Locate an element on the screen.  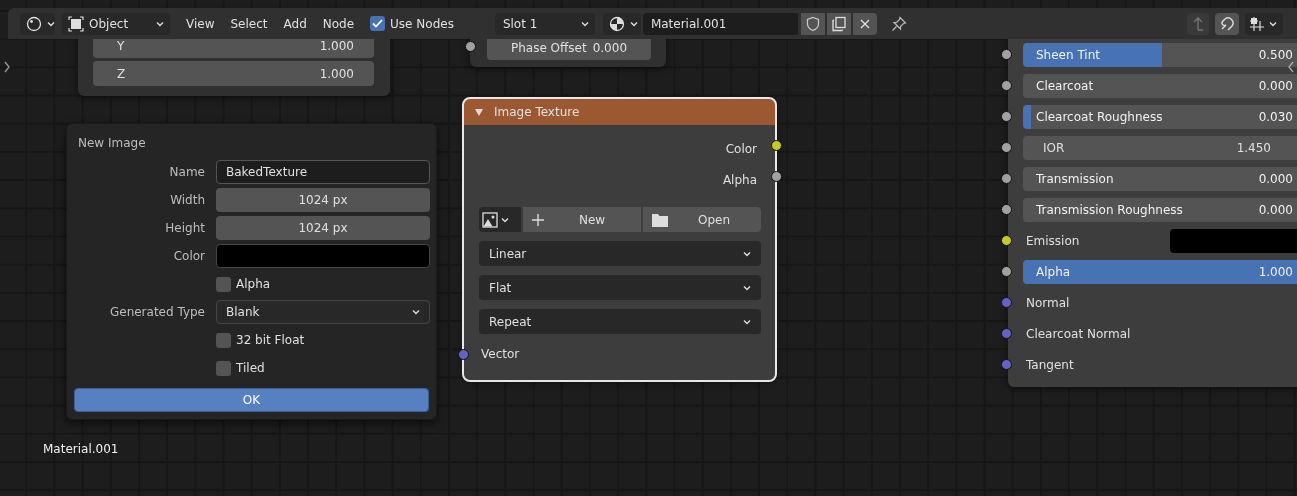
socket-label: Clearcoat Normal is located at coordinates (1078, 333).